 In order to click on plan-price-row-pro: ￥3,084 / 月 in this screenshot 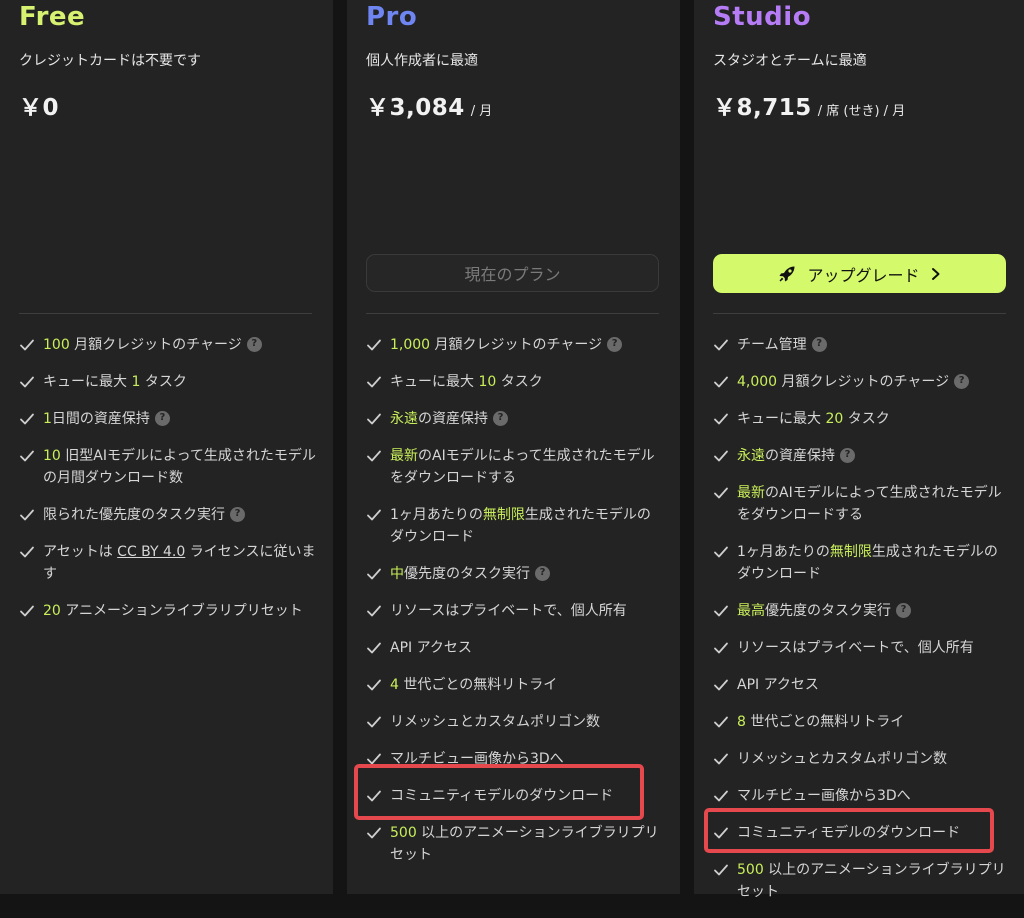, I will do `click(429, 105)`.